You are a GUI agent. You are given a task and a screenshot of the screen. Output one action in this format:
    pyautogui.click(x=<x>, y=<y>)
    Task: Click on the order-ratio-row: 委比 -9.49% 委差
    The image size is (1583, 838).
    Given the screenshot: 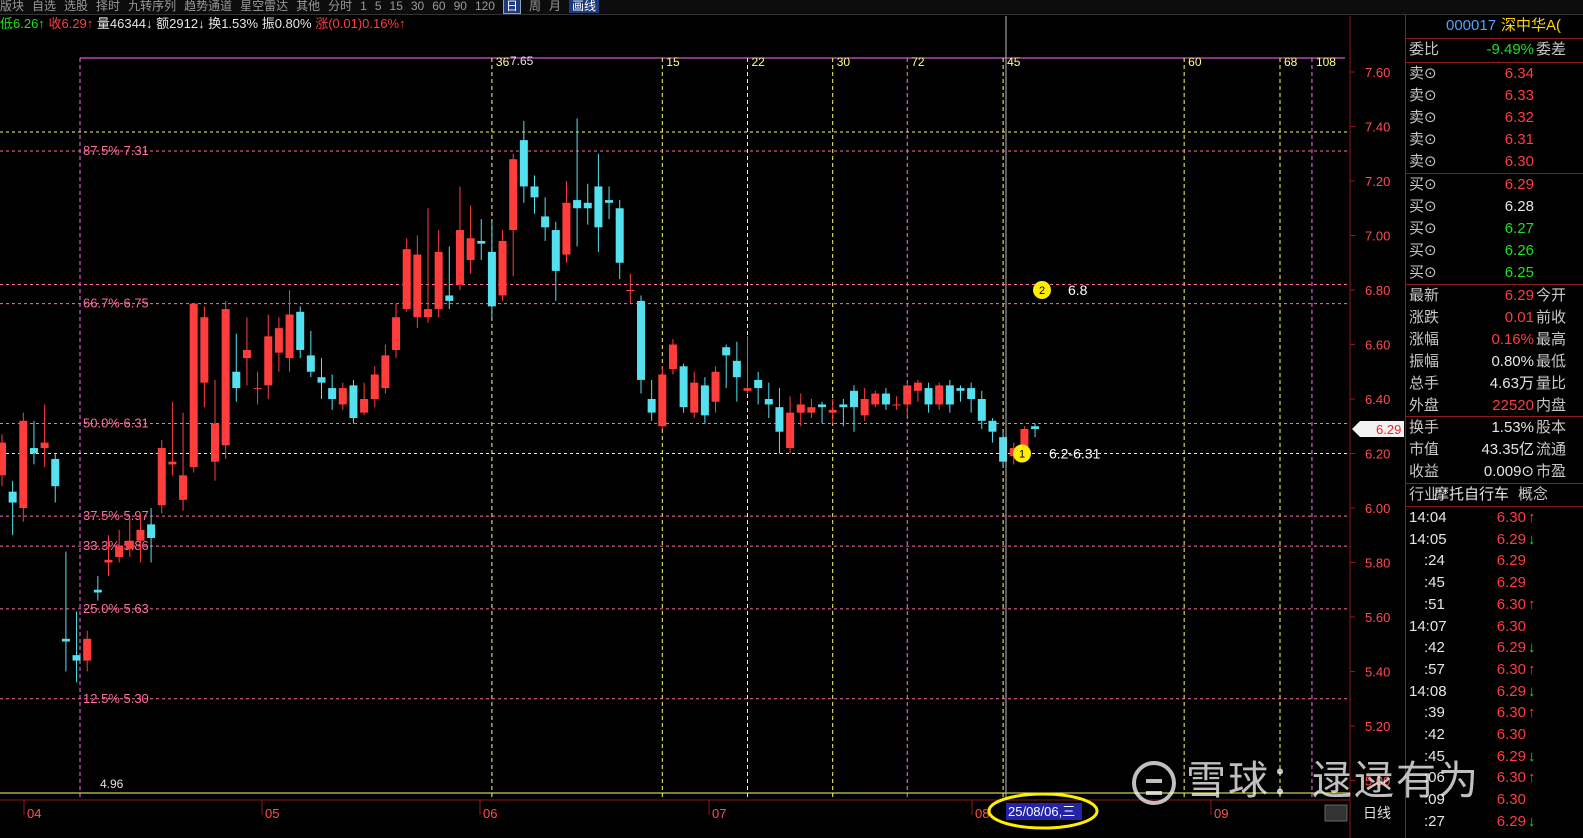 What is the action you would take?
    pyautogui.click(x=1494, y=50)
    